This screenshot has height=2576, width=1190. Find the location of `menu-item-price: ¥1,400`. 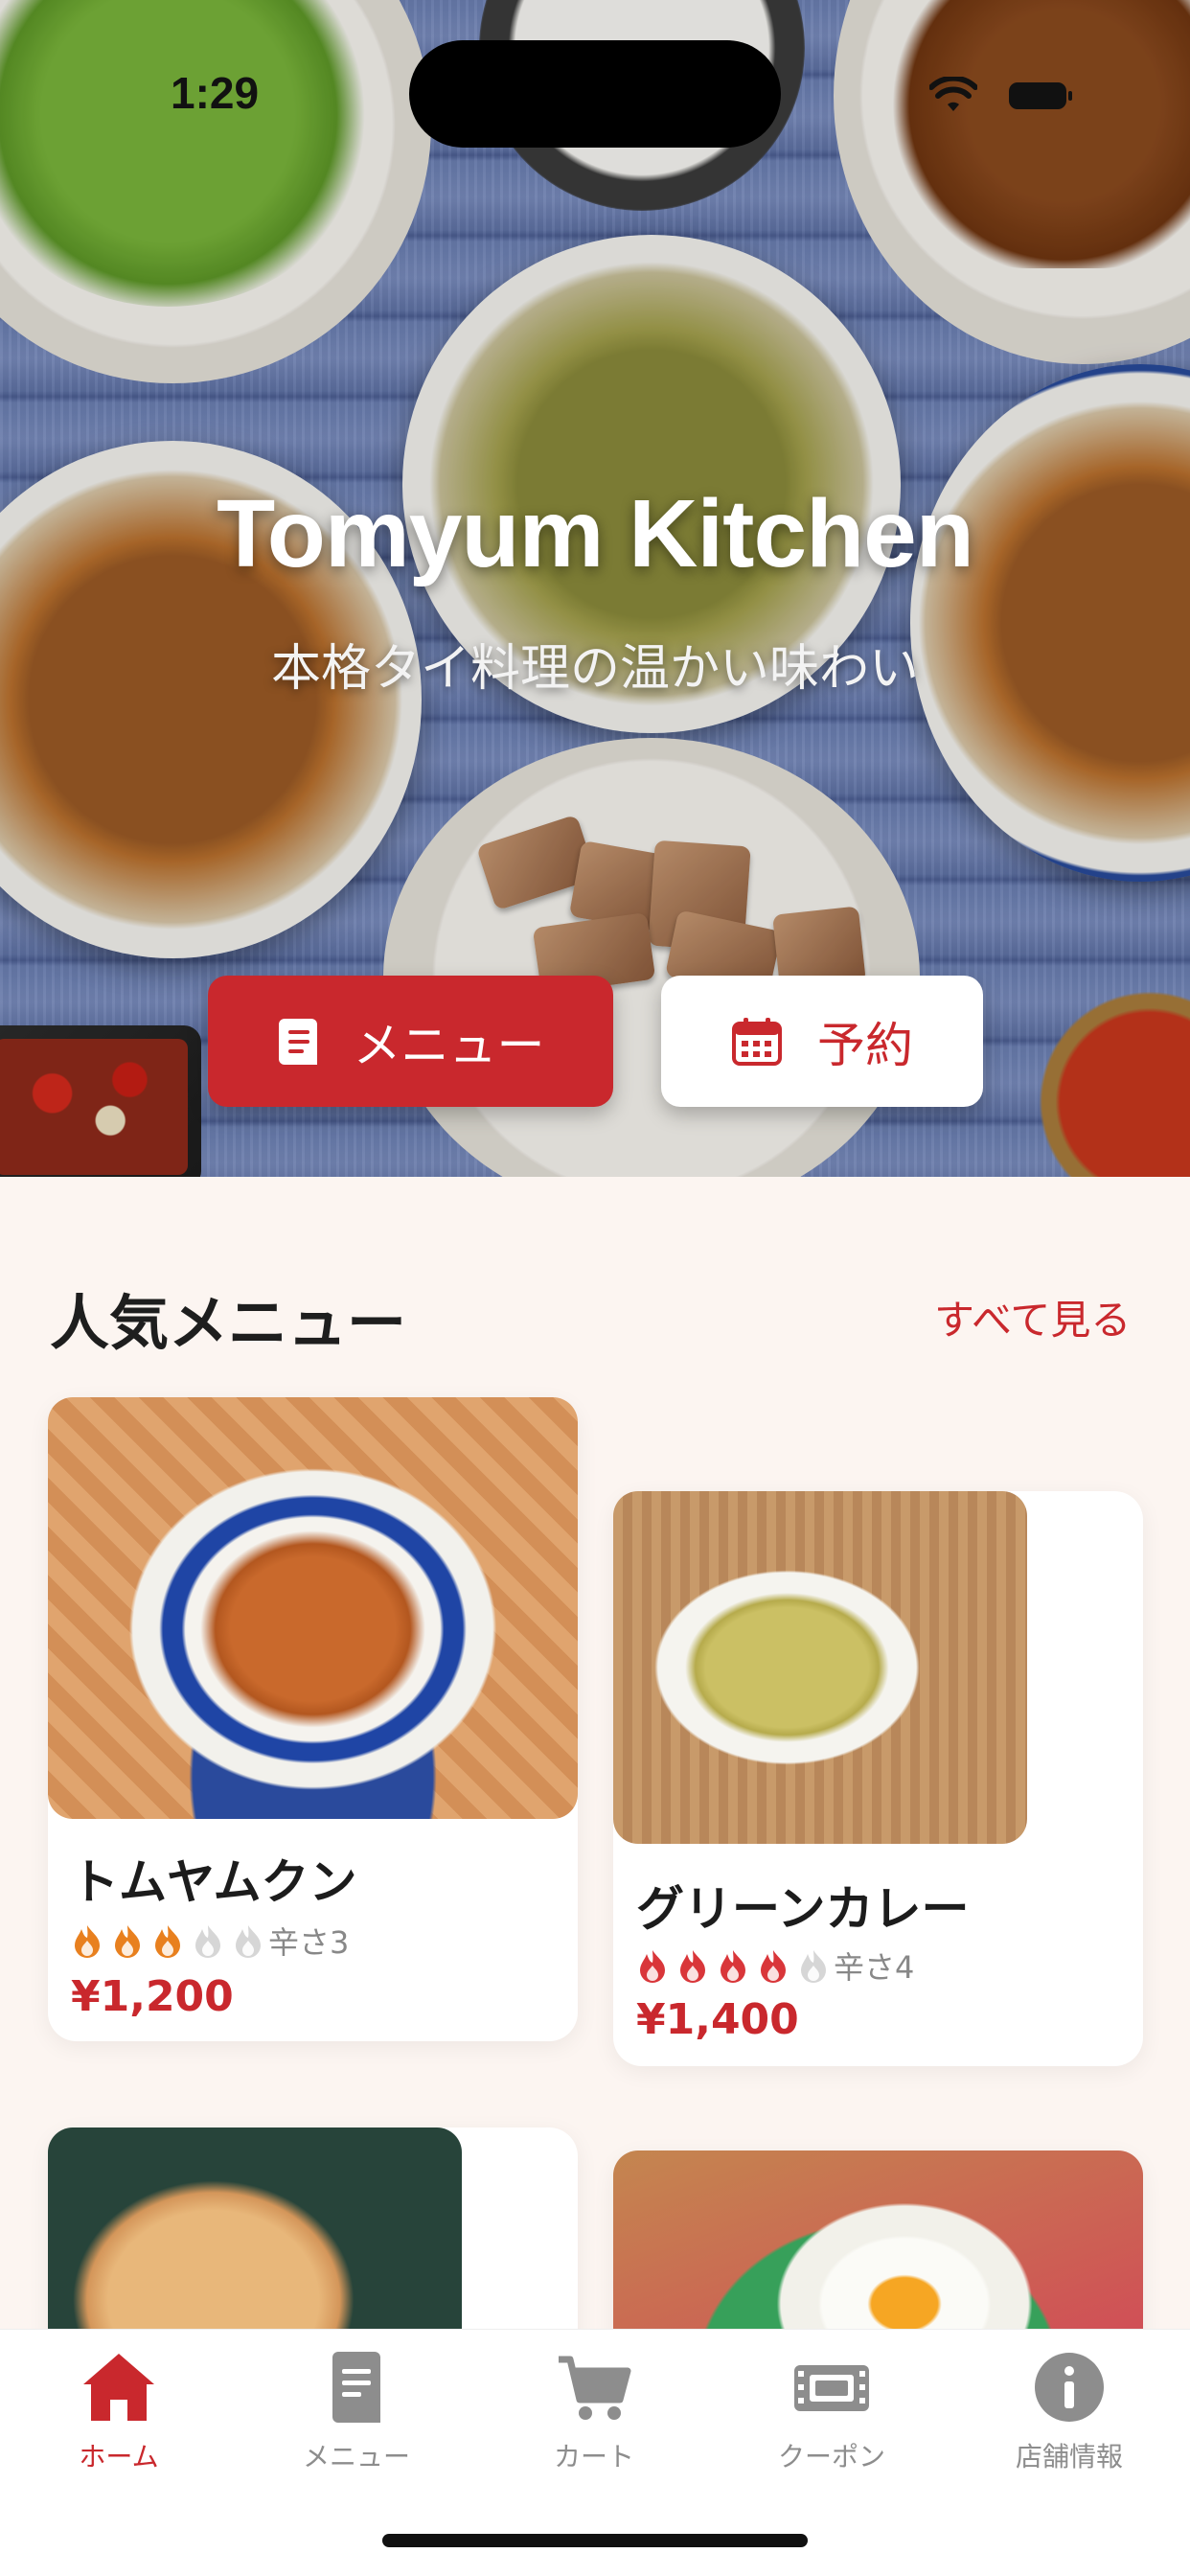

menu-item-price: ¥1,400 is located at coordinates (717, 2020).